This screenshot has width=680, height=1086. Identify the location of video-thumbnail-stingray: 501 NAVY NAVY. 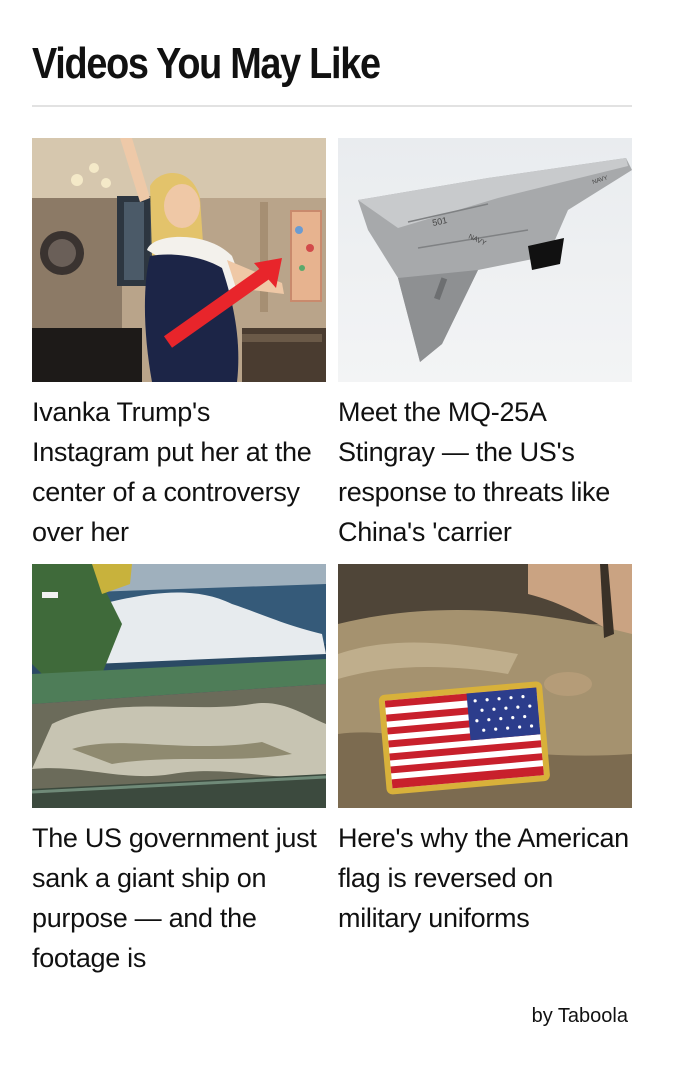
(485, 260).